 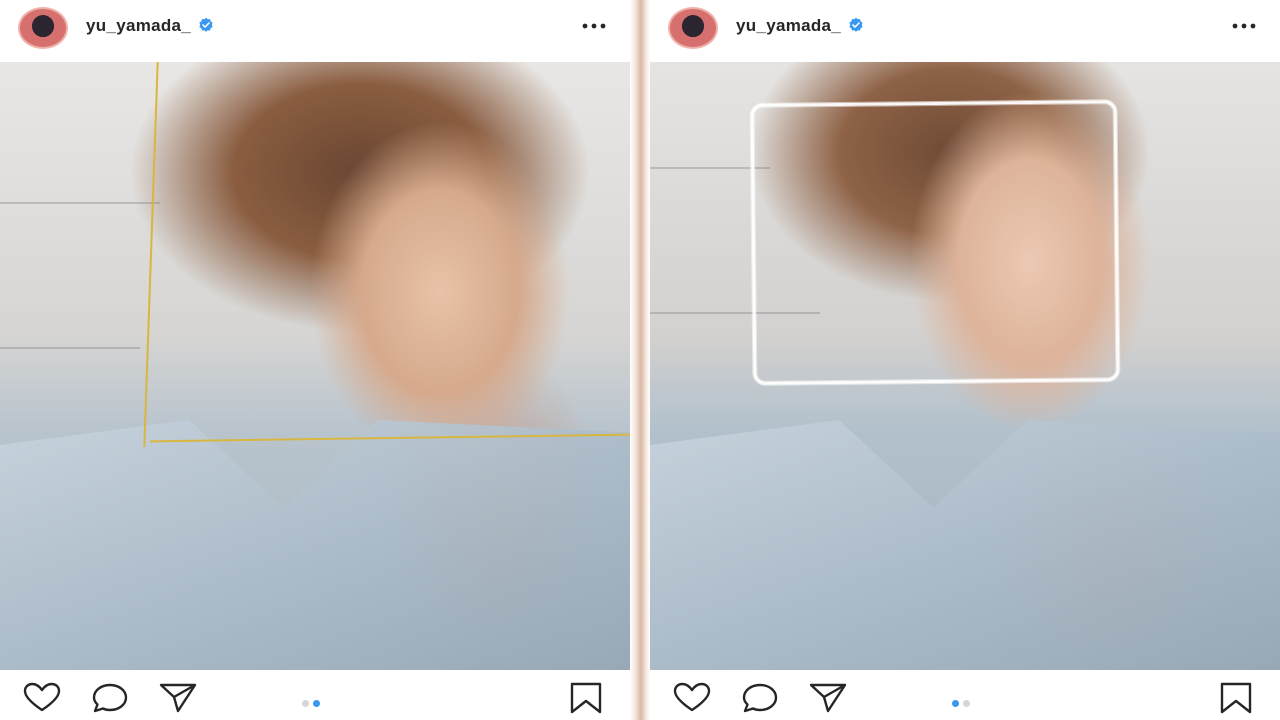 I want to click on guide-line-vertical, so click(x=151, y=254).